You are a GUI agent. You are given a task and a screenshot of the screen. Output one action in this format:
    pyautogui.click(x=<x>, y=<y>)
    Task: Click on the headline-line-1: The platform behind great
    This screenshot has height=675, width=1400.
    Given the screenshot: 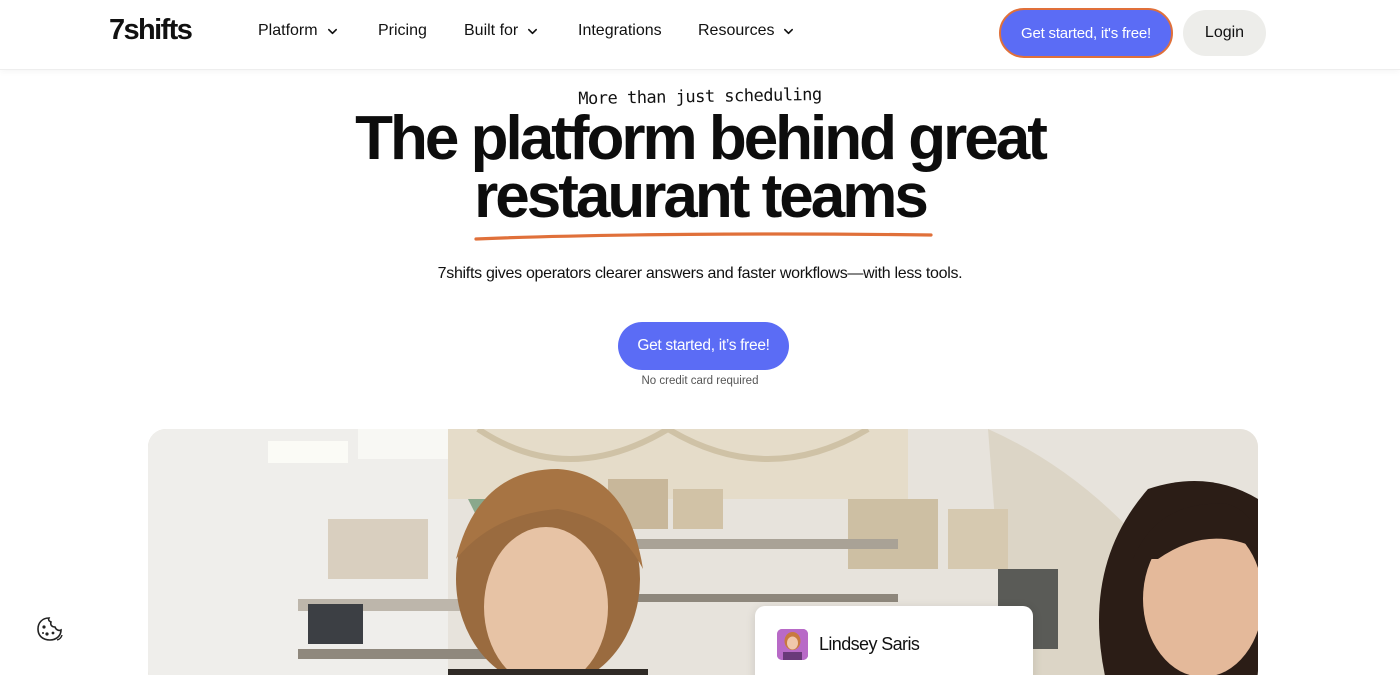 What is the action you would take?
    pyautogui.click(x=701, y=138)
    